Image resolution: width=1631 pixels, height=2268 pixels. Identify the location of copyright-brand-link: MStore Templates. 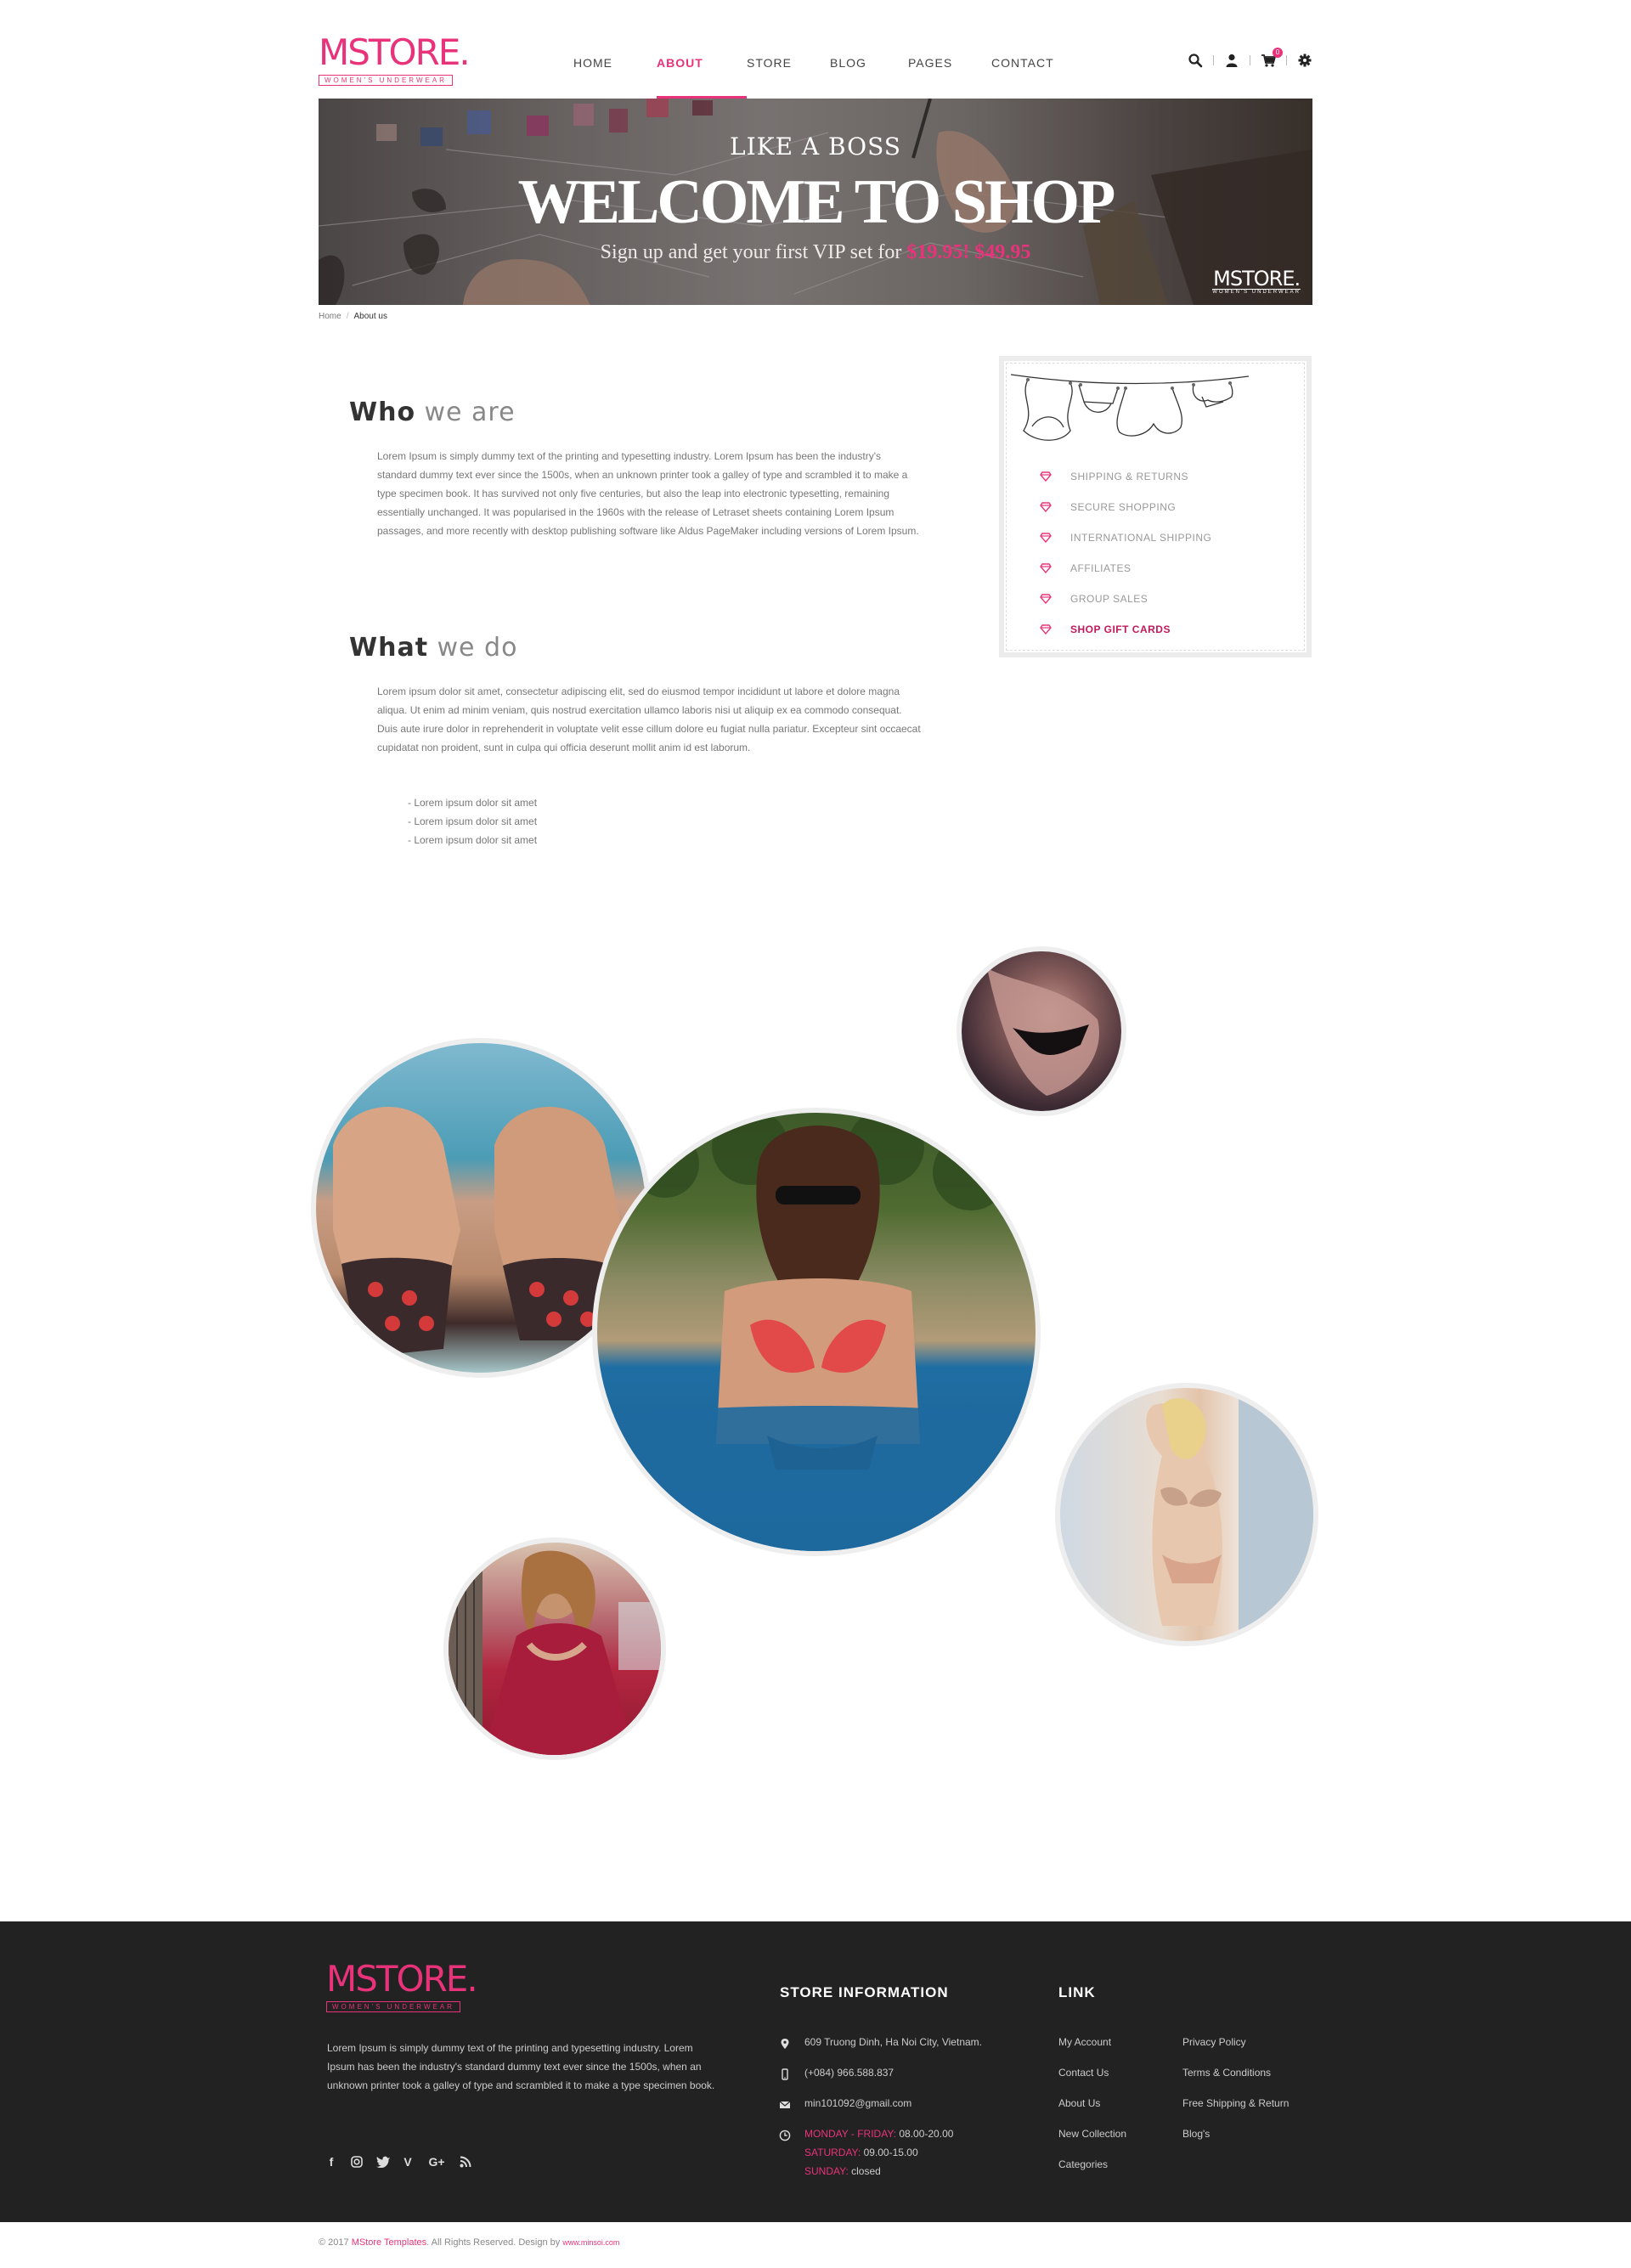
(389, 2242).